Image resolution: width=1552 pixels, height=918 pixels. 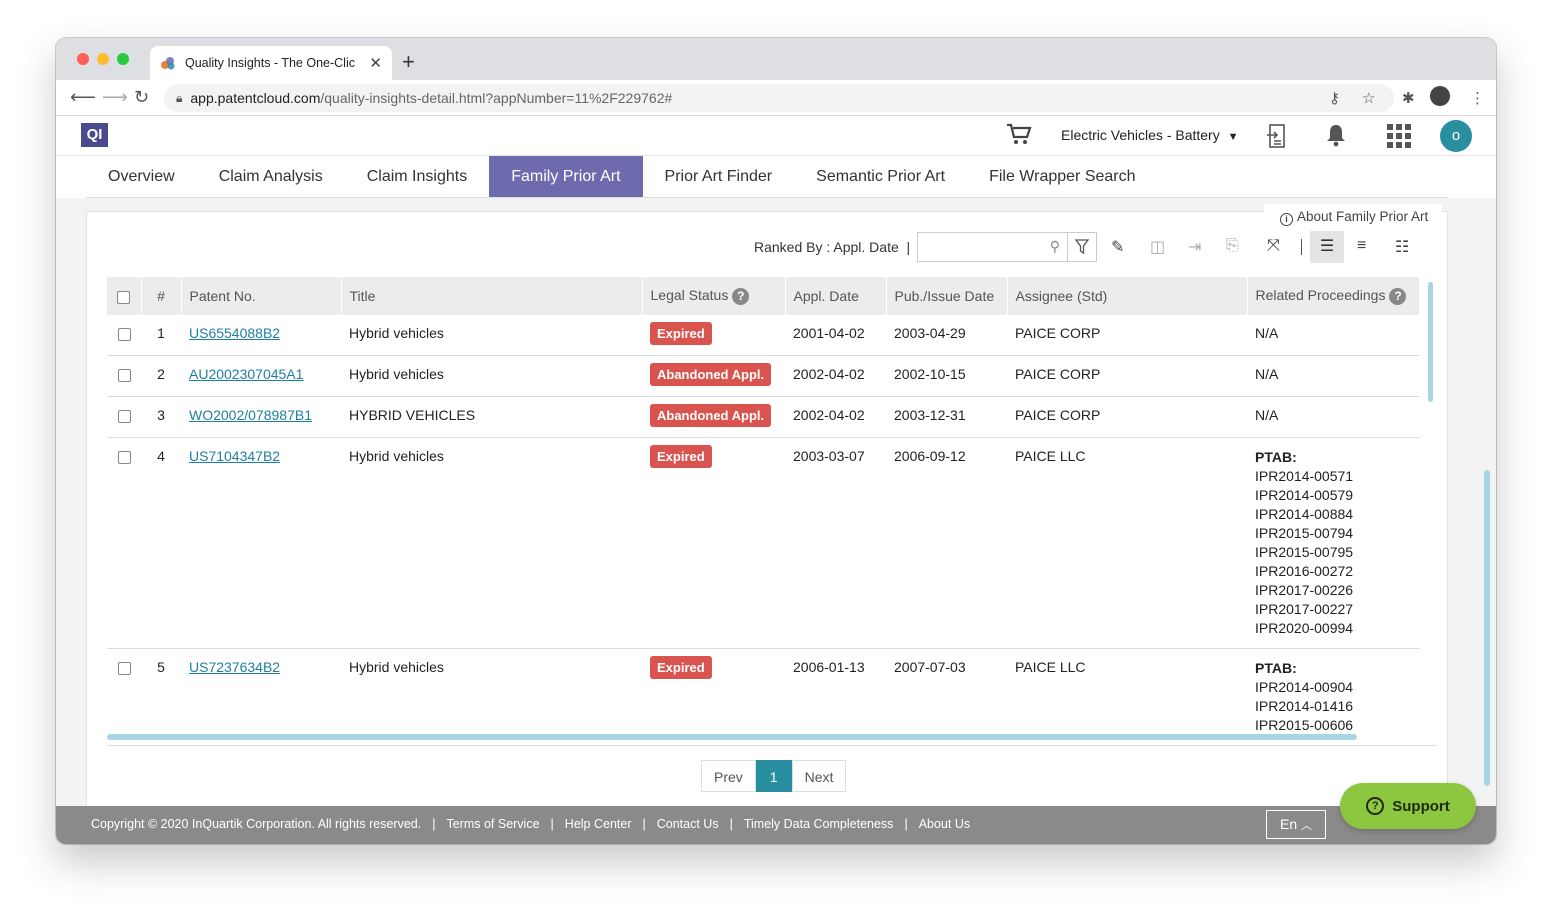 What do you see at coordinates (1333, 687) in the screenshot?
I see `proceeding-item: IPR2014-00904` at bounding box center [1333, 687].